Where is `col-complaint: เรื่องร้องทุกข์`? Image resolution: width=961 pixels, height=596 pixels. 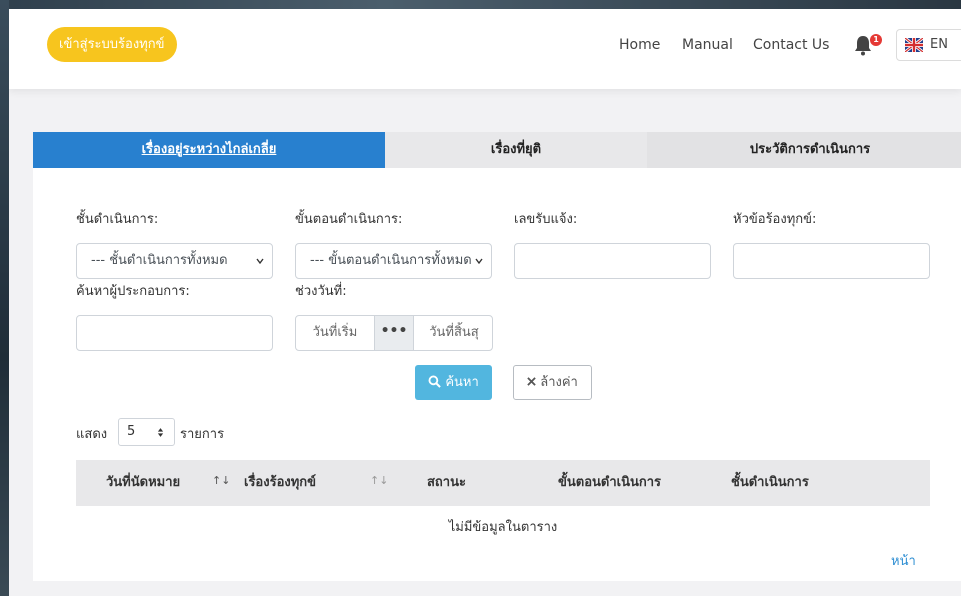 col-complaint: เรื่องร้องทุกข์ is located at coordinates (280, 483).